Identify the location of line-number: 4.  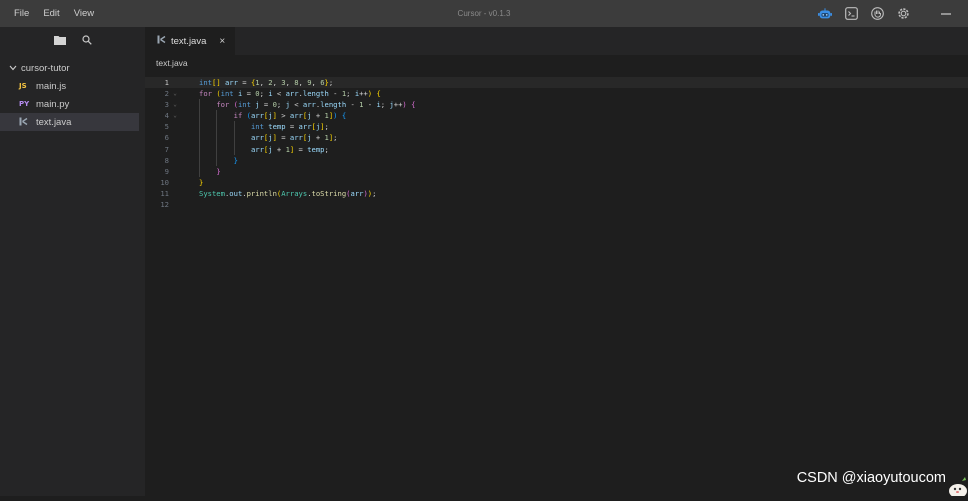
(166, 116).